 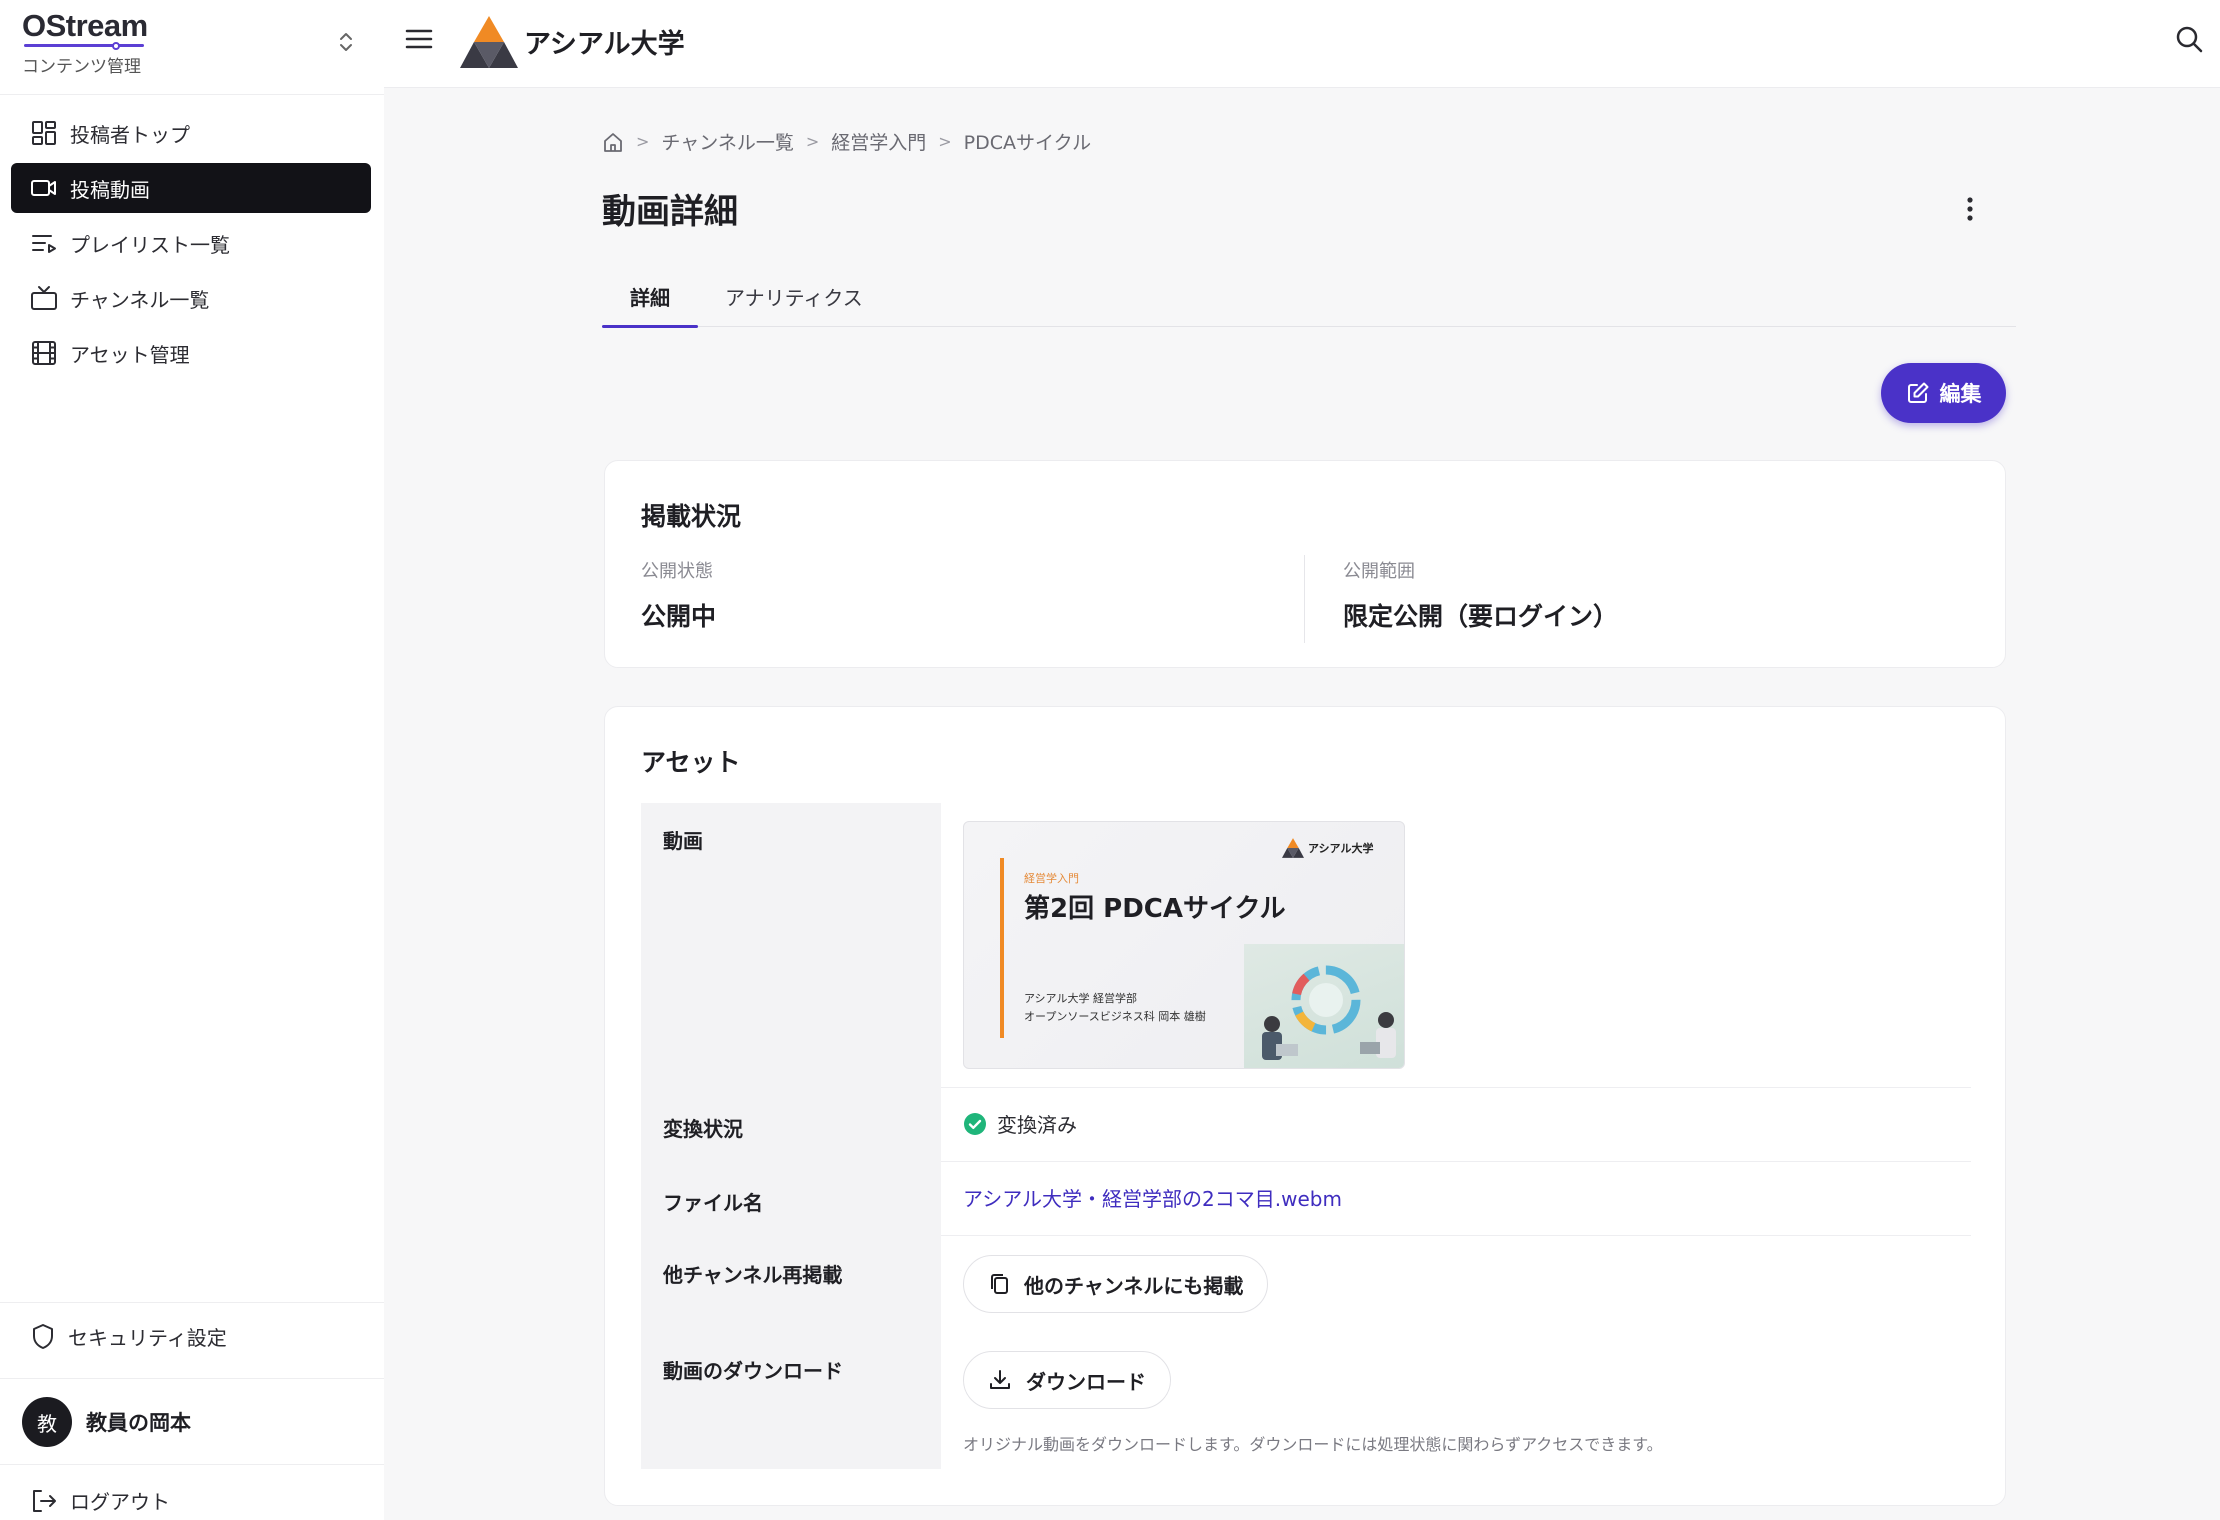 I want to click on sidebar-item-label: セキュリティ設定, so click(x=147, y=1338).